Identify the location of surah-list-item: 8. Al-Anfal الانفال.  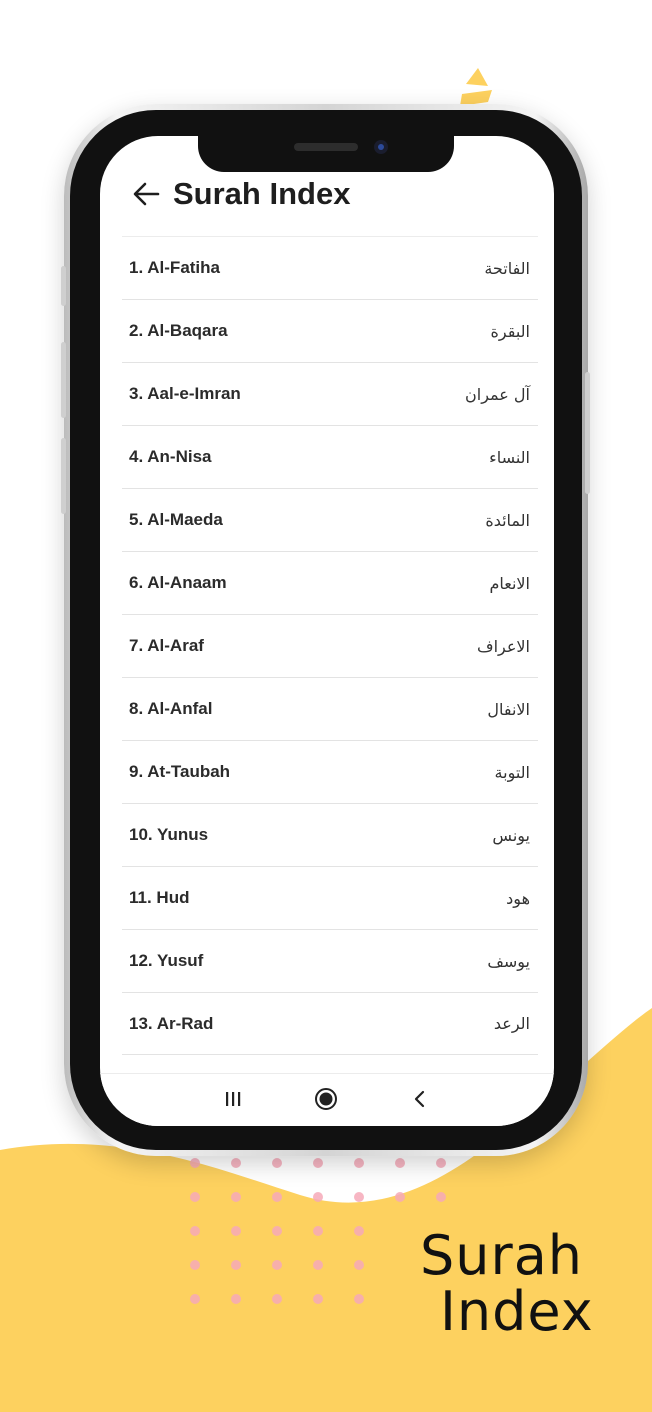
(330, 708).